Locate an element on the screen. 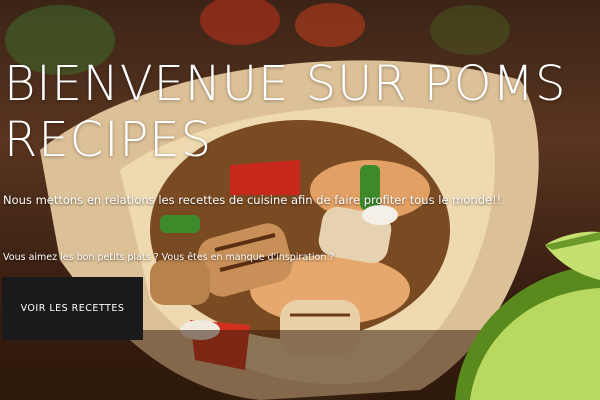 The width and height of the screenshot is (600, 400). view-recipes-button: VOIR LES RECETTES is located at coordinates (72, 308).